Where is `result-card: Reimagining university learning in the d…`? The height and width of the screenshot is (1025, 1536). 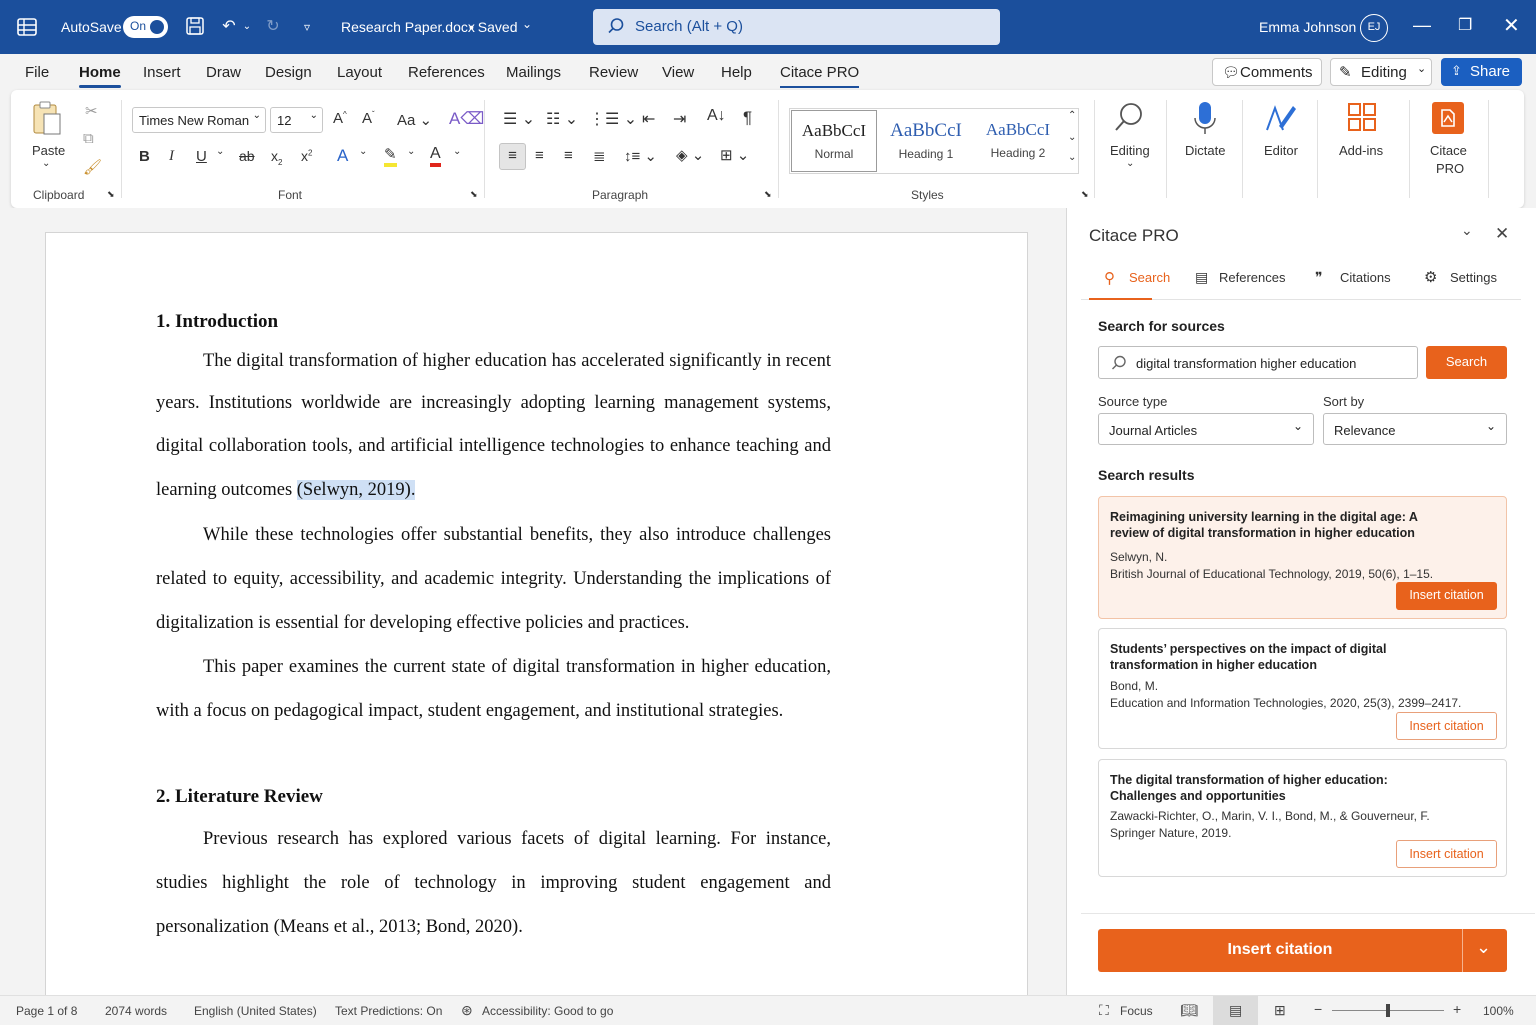 result-card: Reimagining university learning in the d… is located at coordinates (1302, 557).